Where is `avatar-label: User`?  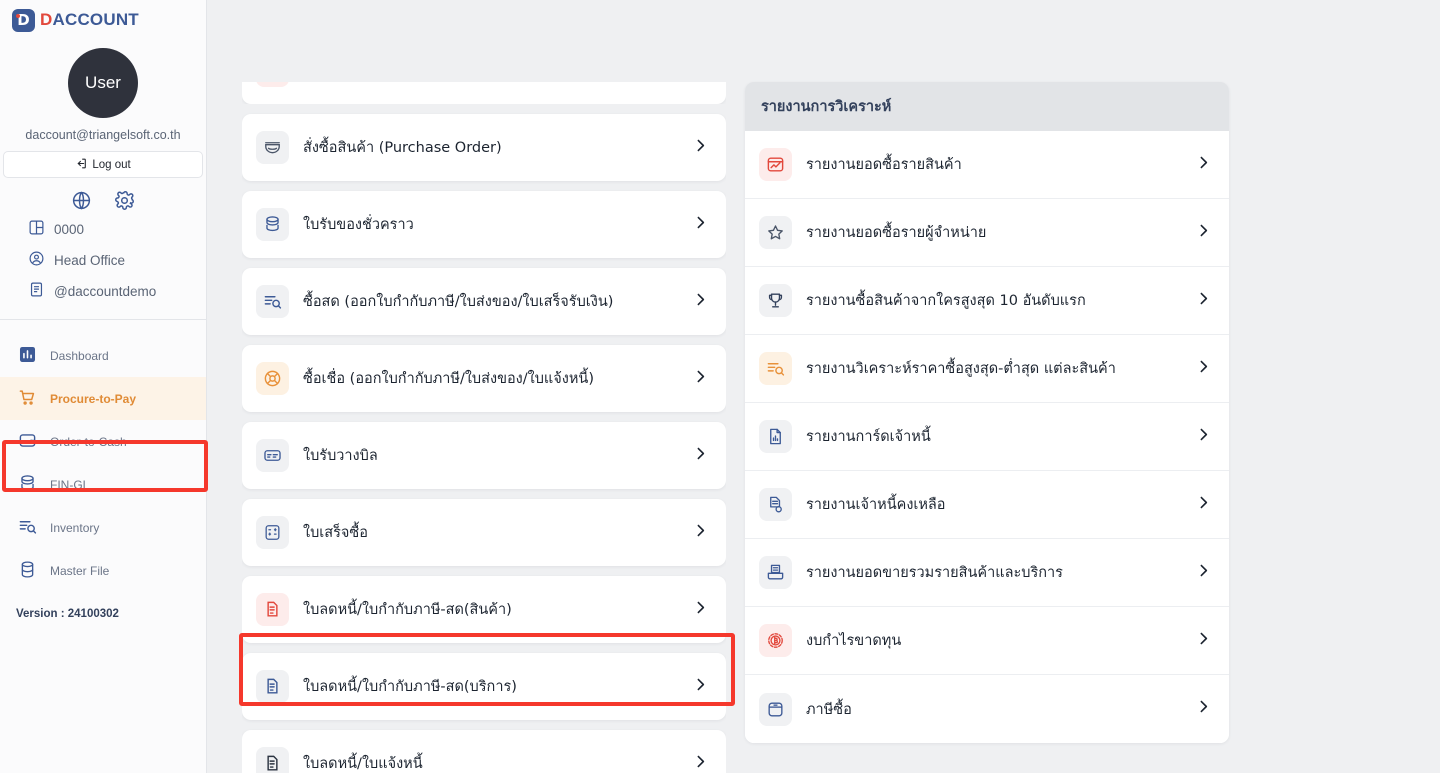
avatar-label: User is located at coordinates (103, 82).